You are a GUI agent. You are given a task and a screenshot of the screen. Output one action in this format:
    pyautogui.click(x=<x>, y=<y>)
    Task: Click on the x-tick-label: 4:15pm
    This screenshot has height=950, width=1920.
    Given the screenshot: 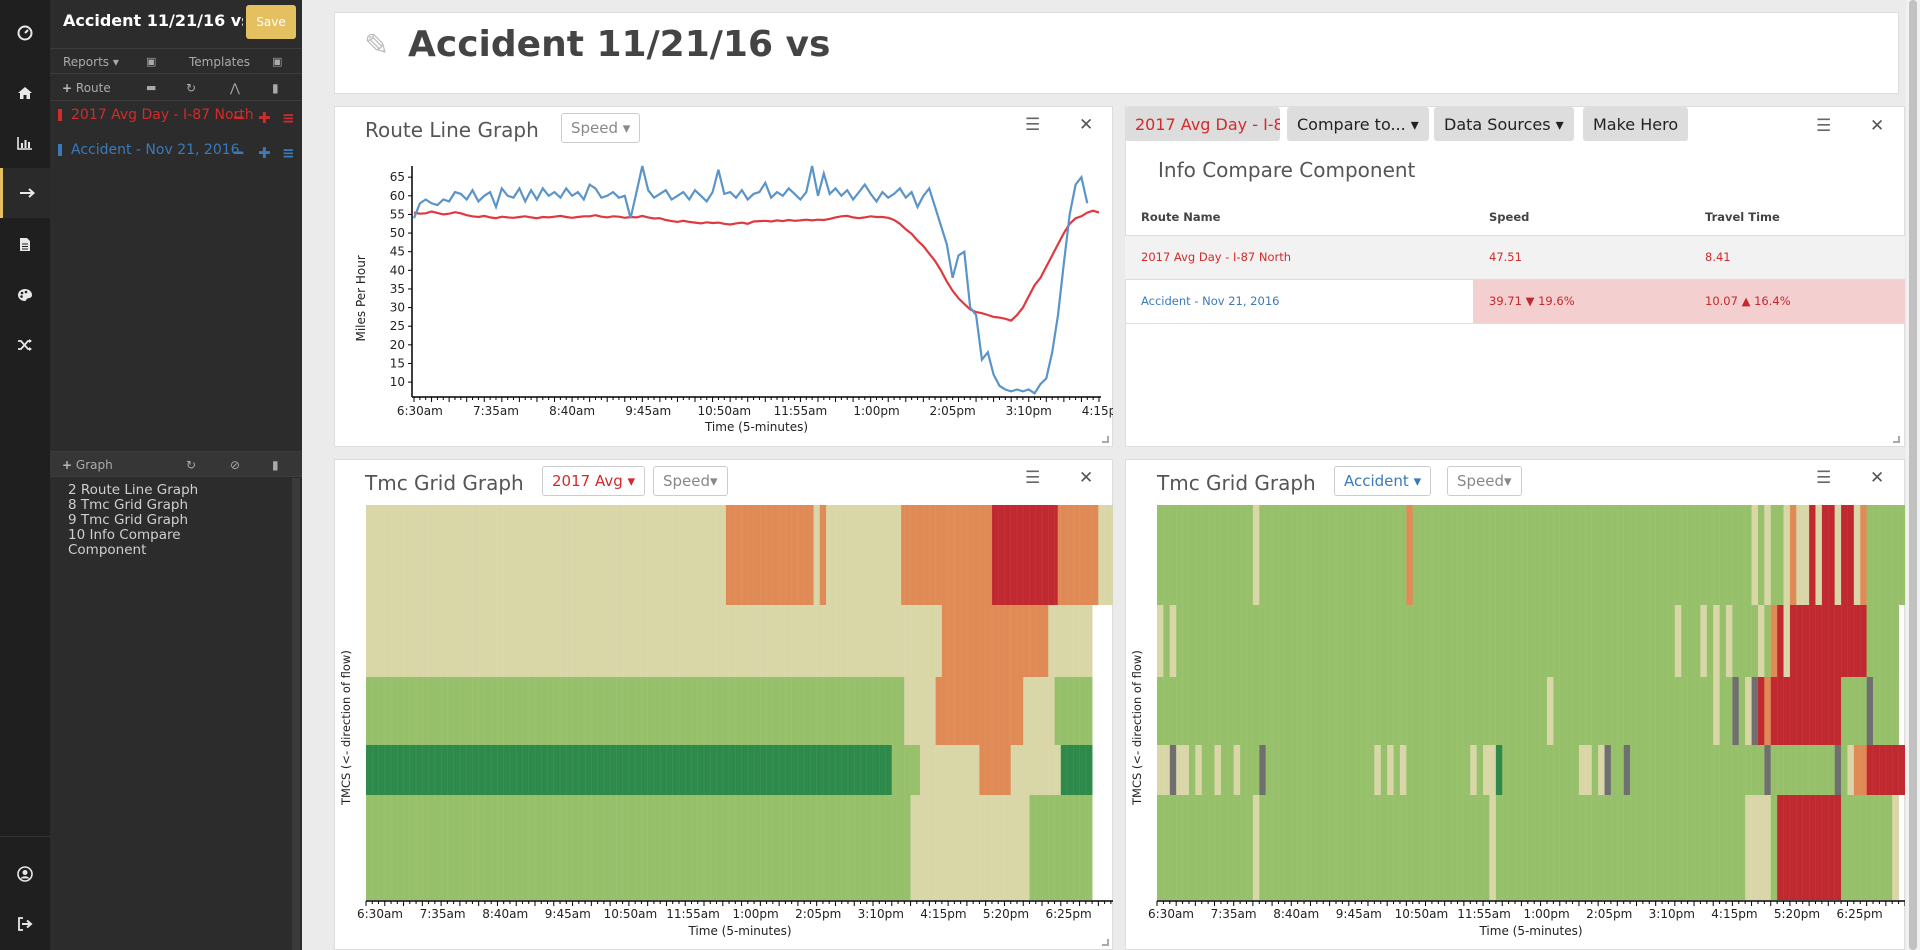 What is the action you would take?
    pyautogui.click(x=943, y=914)
    